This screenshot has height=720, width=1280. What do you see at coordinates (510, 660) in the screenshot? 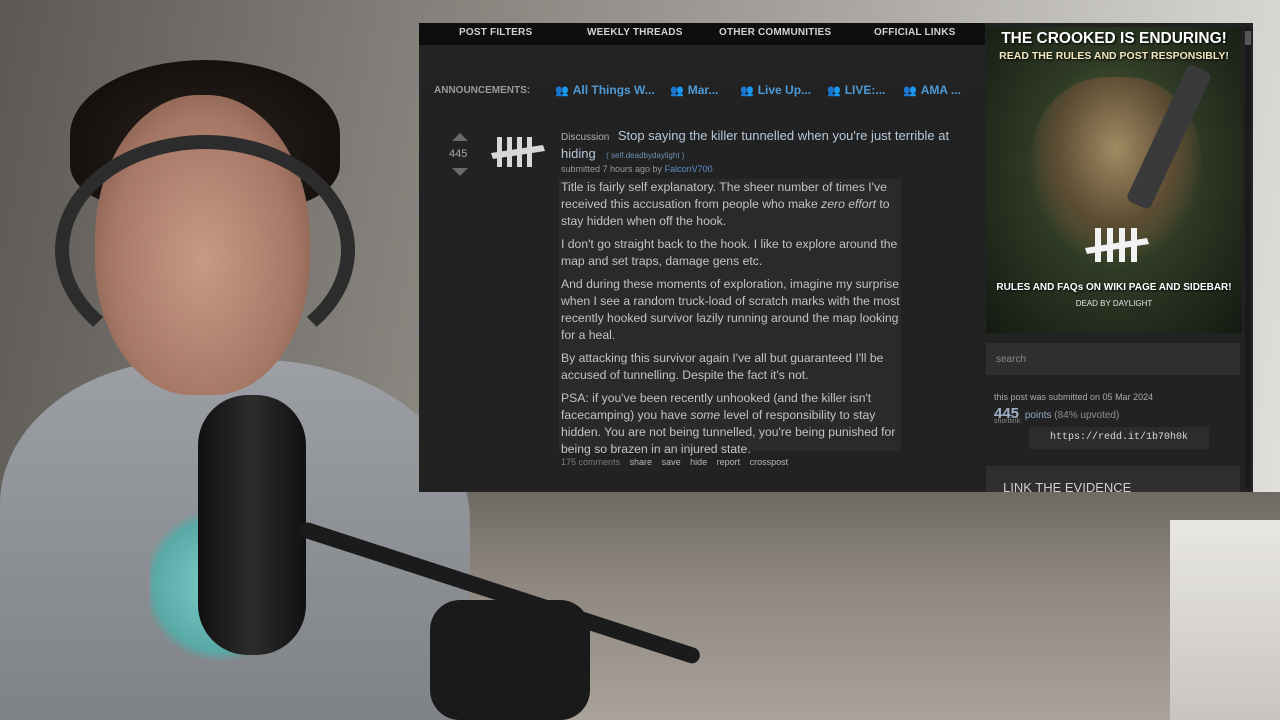
I see `chair` at bounding box center [510, 660].